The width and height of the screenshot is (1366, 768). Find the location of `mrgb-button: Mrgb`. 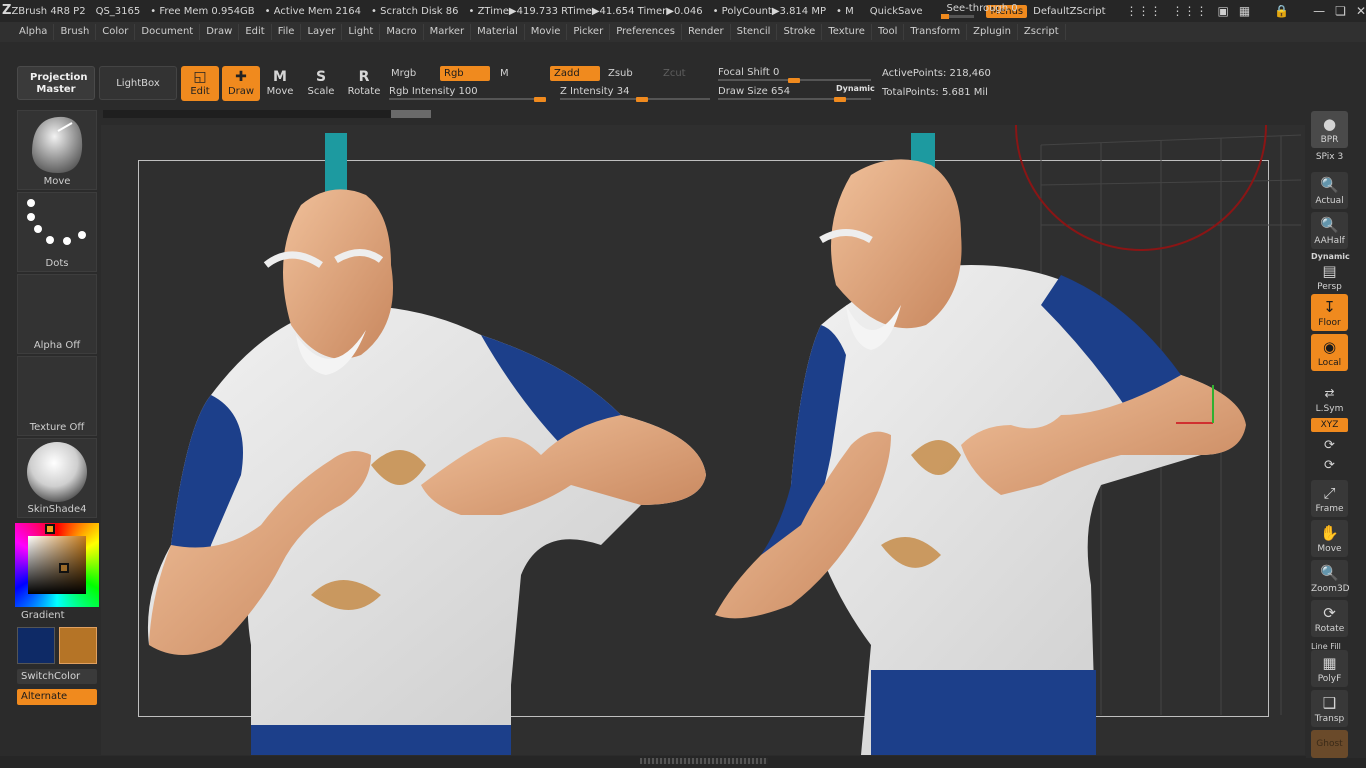

mrgb-button: Mrgb is located at coordinates (411, 73).